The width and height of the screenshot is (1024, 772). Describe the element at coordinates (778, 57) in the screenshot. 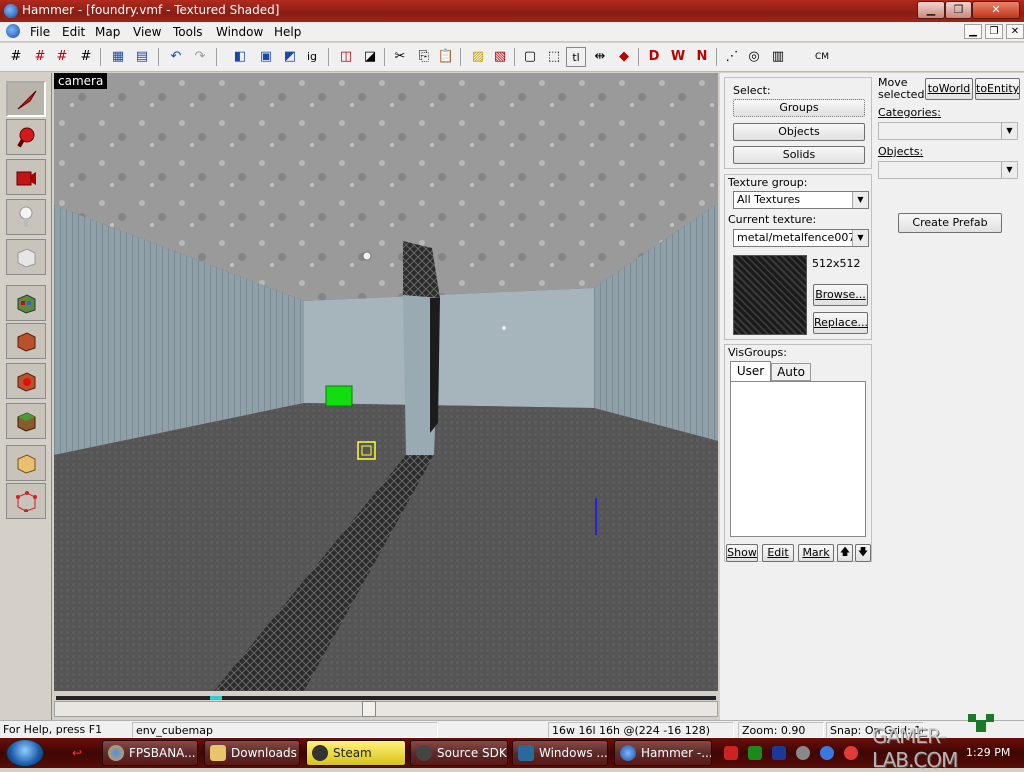

I see `wireframe-icon: ▥` at that location.